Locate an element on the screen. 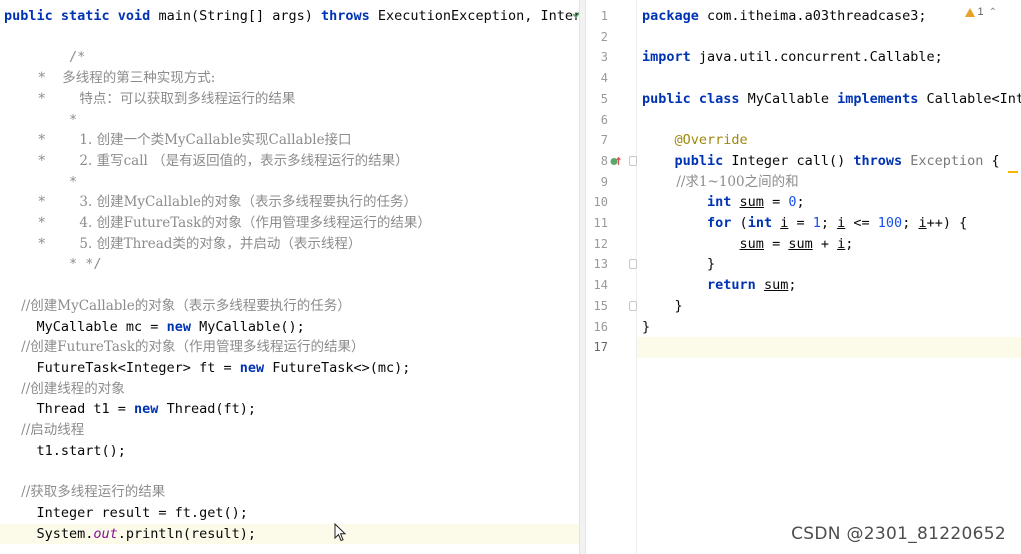 Image resolution: width=1021 pixels, height=554 pixels. code-line: sum = sum + i; is located at coordinates (829, 244).